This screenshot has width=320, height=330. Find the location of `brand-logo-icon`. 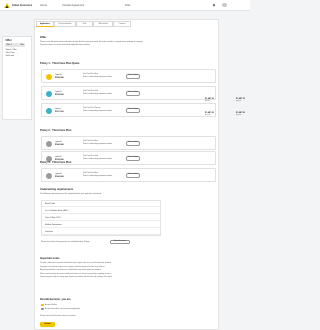

brand-logo-icon is located at coordinates (7, 5).